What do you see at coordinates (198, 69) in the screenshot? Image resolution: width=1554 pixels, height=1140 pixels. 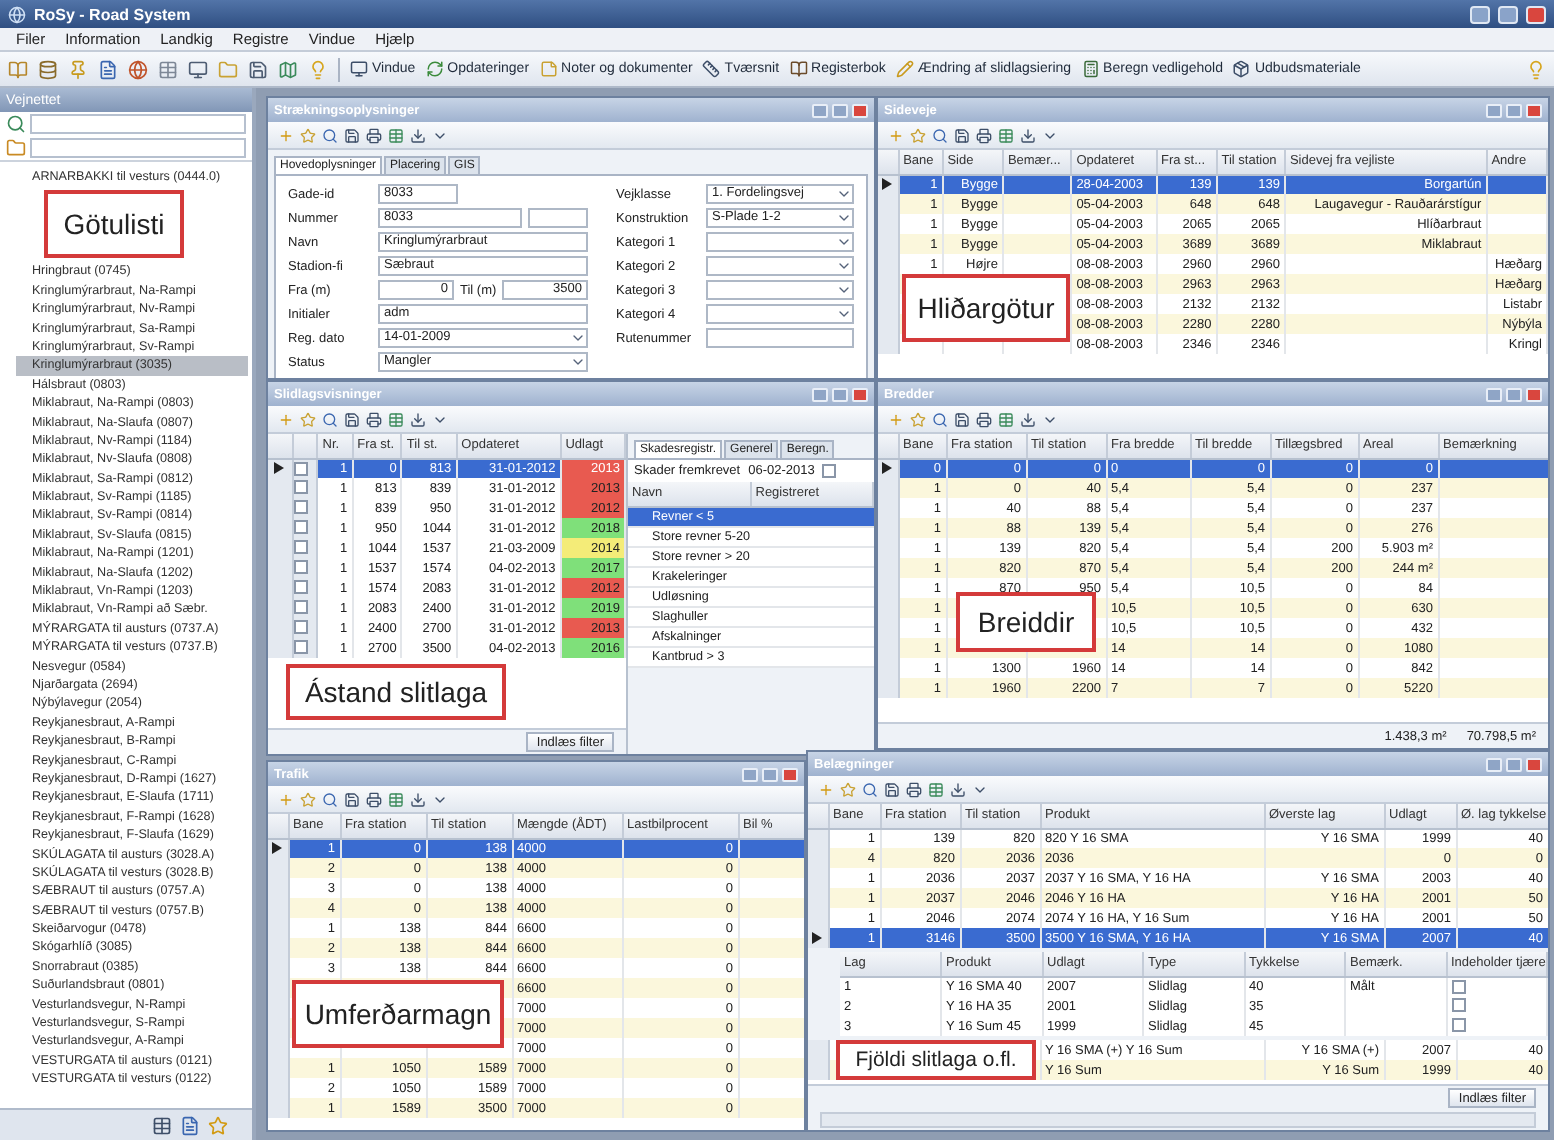 I see `monitor-icon` at bounding box center [198, 69].